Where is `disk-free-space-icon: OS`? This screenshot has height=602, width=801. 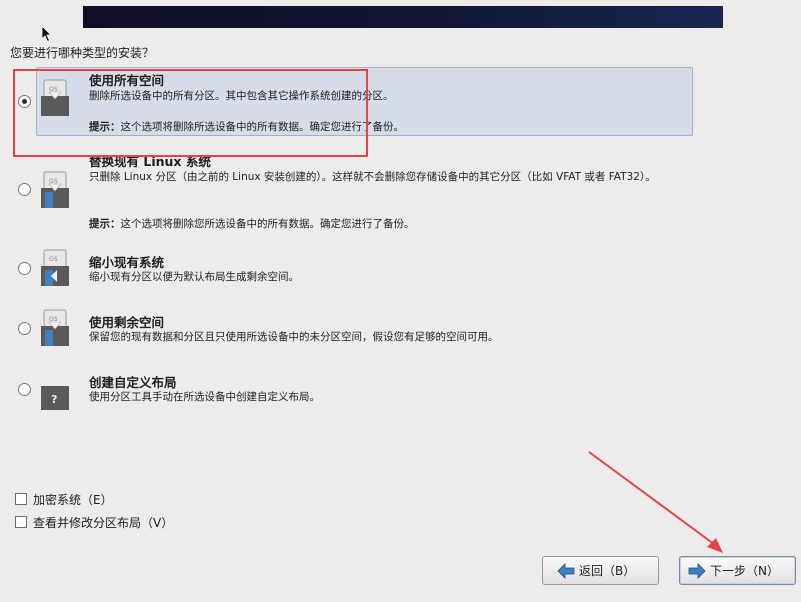
disk-free-space-icon: OS is located at coordinates (55, 327).